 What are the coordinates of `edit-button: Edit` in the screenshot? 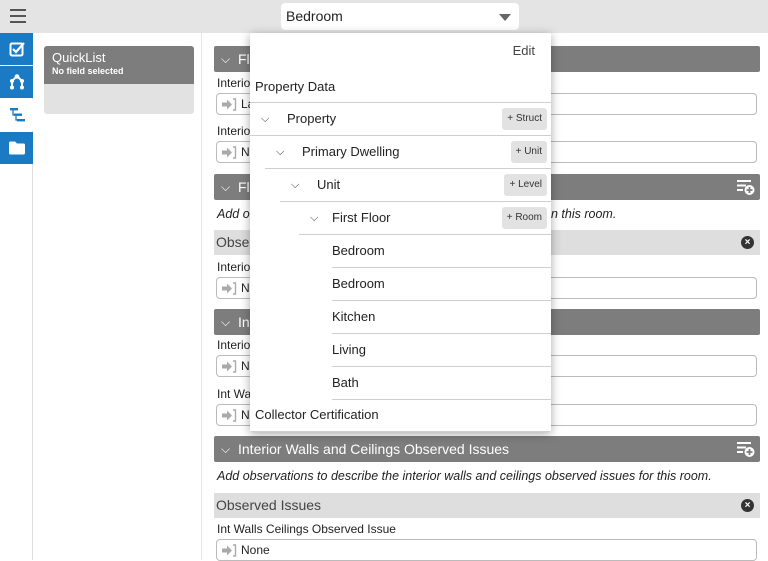 It's located at (524, 50).